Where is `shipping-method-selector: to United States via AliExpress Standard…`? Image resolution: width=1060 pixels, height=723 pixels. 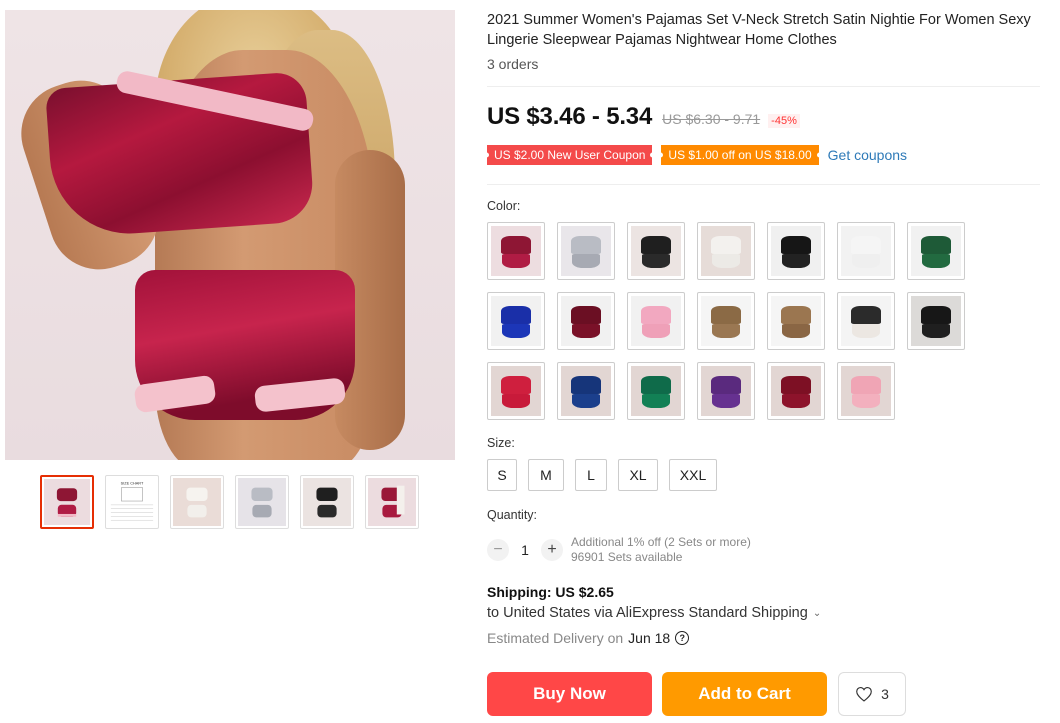
shipping-method-selector: to United States via AliExpress Standard… is located at coordinates (654, 613).